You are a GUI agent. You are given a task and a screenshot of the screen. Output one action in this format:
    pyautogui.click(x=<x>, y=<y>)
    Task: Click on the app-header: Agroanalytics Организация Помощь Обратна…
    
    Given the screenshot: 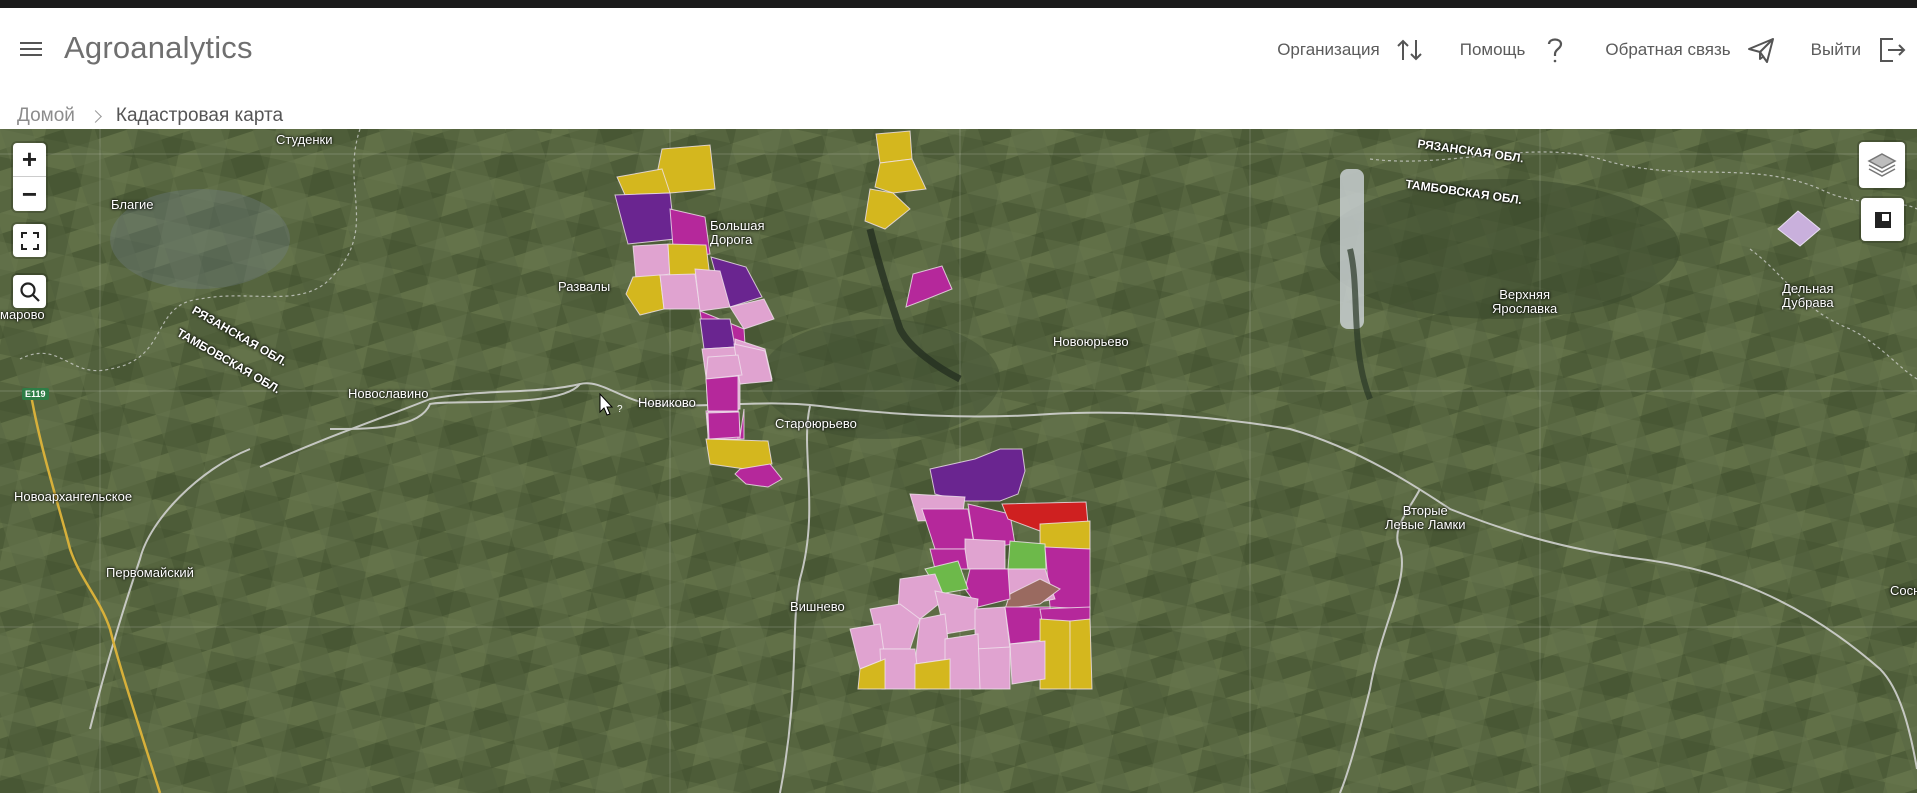 What is the action you would take?
    pyautogui.click(x=958, y=67)
    